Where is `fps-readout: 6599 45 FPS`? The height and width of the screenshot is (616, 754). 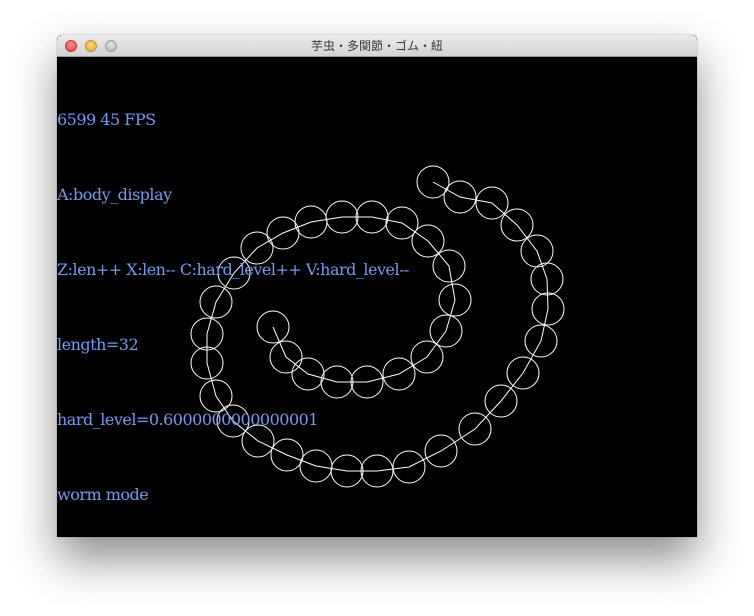
fps-readout: 6599 45 FPS is located at coordinates (106, 119).